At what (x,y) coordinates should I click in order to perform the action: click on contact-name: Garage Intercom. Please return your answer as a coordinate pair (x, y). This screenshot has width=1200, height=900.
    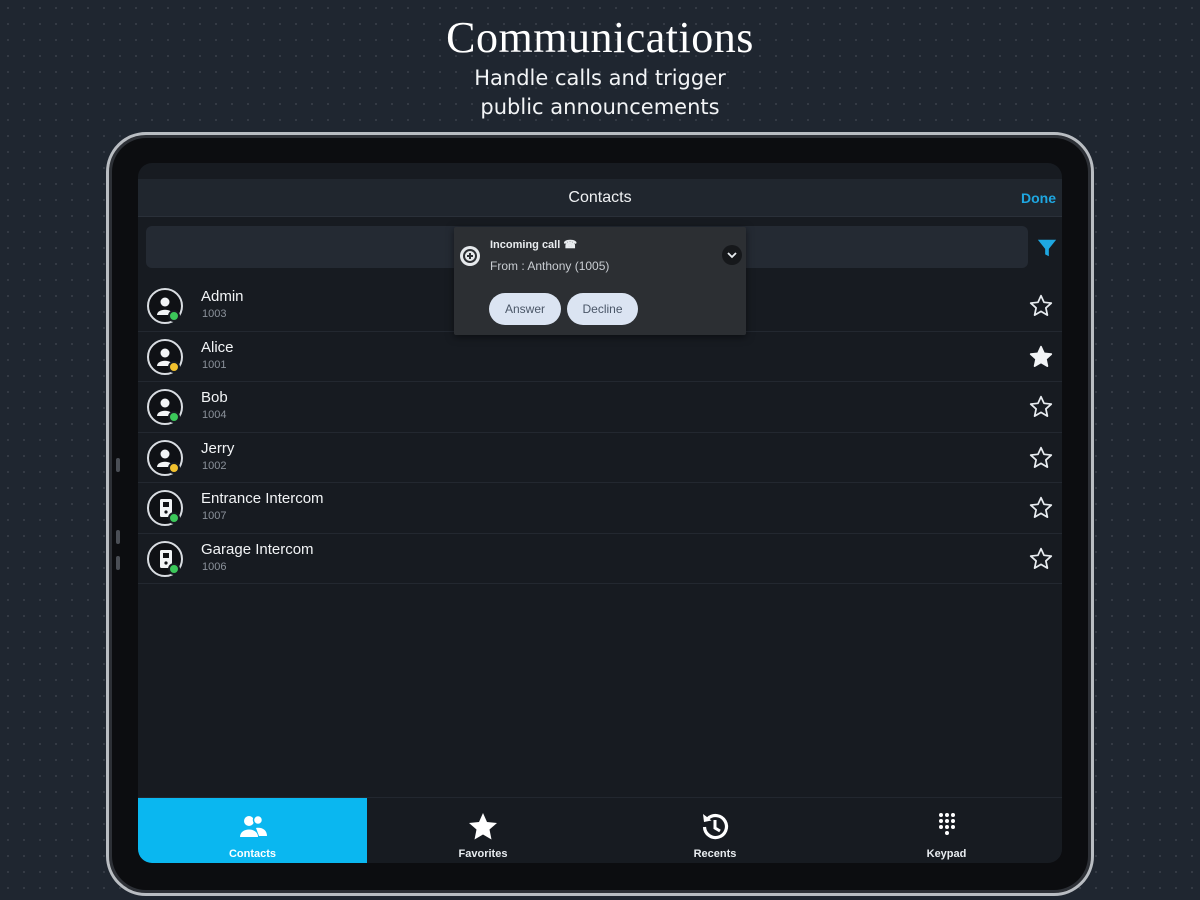
    Looking at the image, I should click on (257, 549).